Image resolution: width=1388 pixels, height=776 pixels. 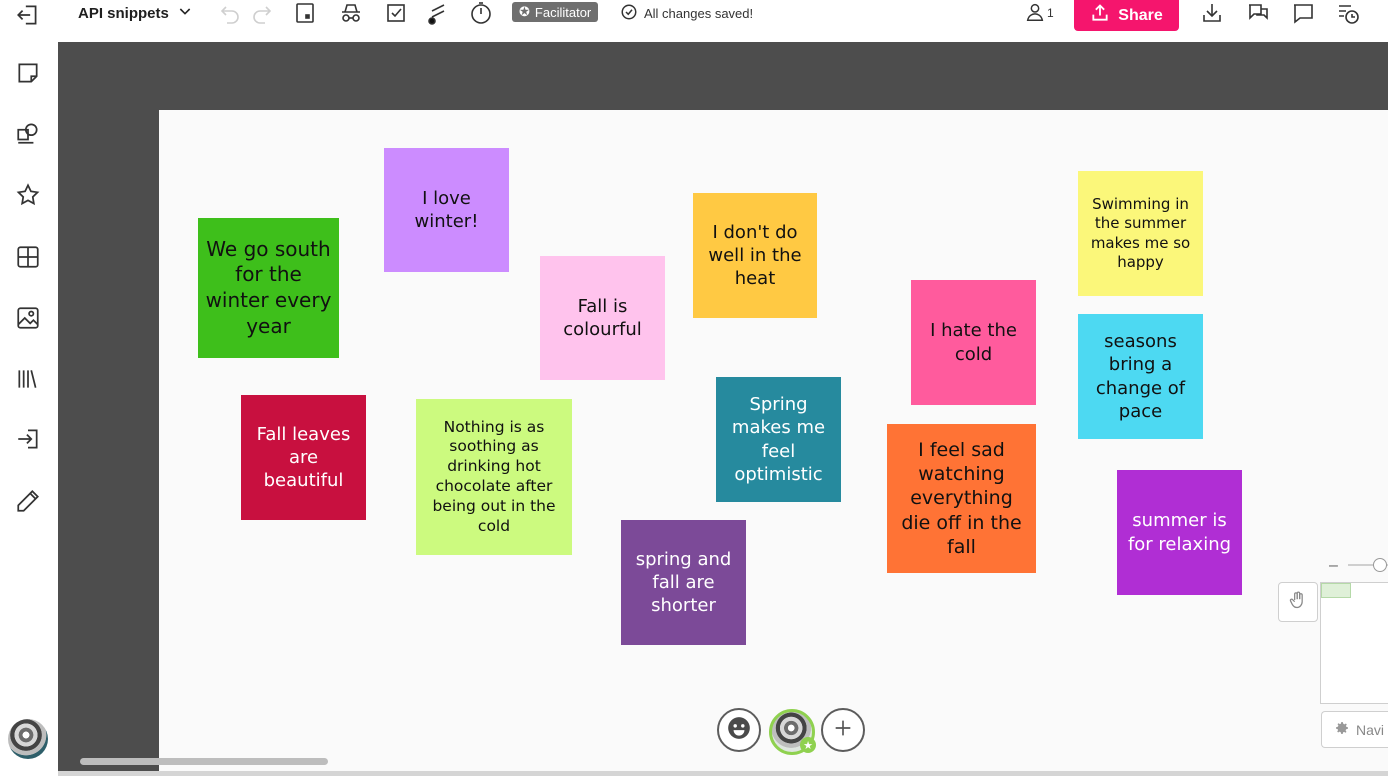 What do you see at coordinates (1050, 13) in the screenshot?
I see `user-count: 1` at bounding box center [1050, 13].